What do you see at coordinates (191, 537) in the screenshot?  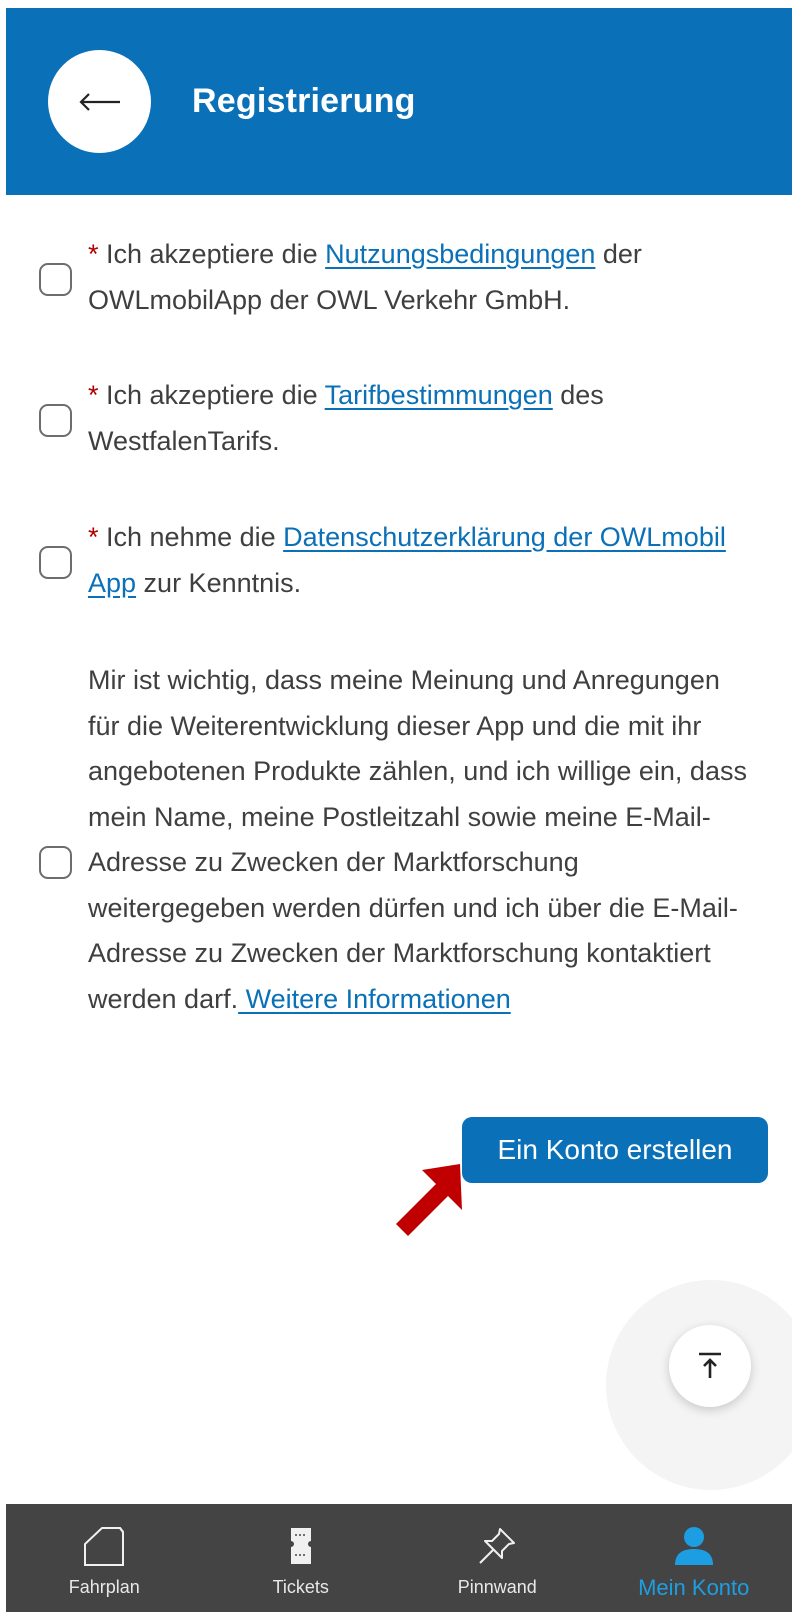 I see `consent-text-part: Ich nehme die` at bounding box center [191, 537].